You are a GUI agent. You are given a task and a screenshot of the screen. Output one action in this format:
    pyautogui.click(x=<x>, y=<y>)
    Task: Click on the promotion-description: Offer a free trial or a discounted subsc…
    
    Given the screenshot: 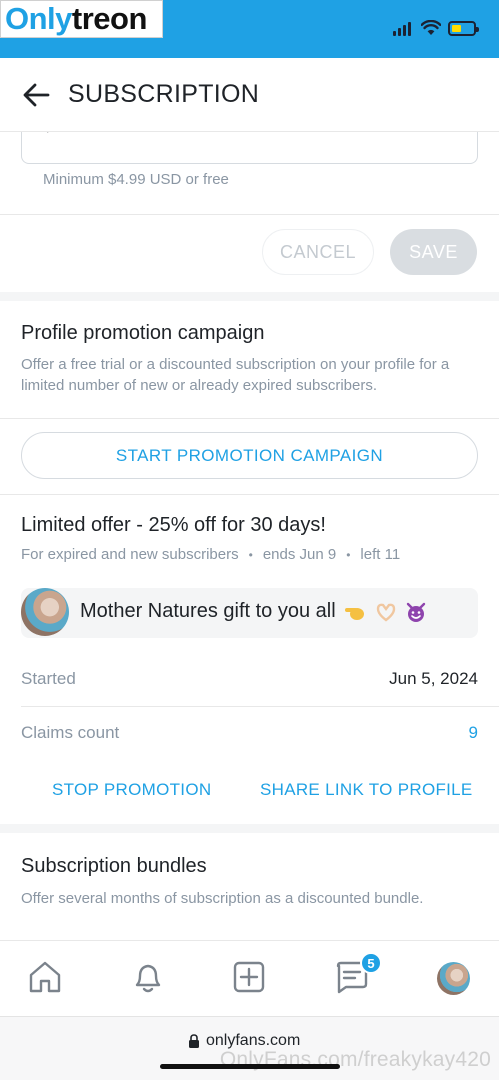 What is the action you would take?
    pyautogui.click(x=235, y=375)
    